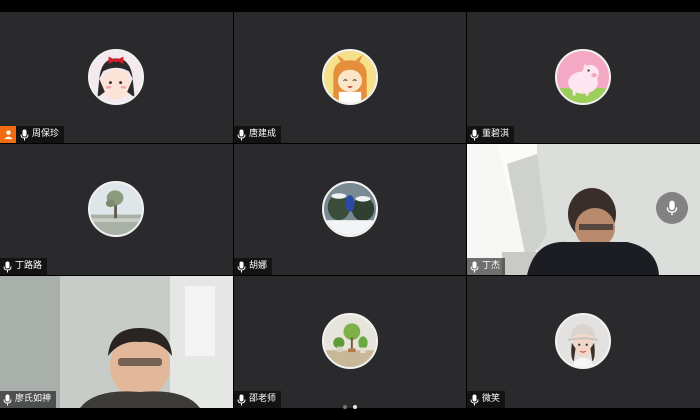 The image size is (700, 420). I want to click on participant-tile-3: 董碧淇, so click(583, 77).